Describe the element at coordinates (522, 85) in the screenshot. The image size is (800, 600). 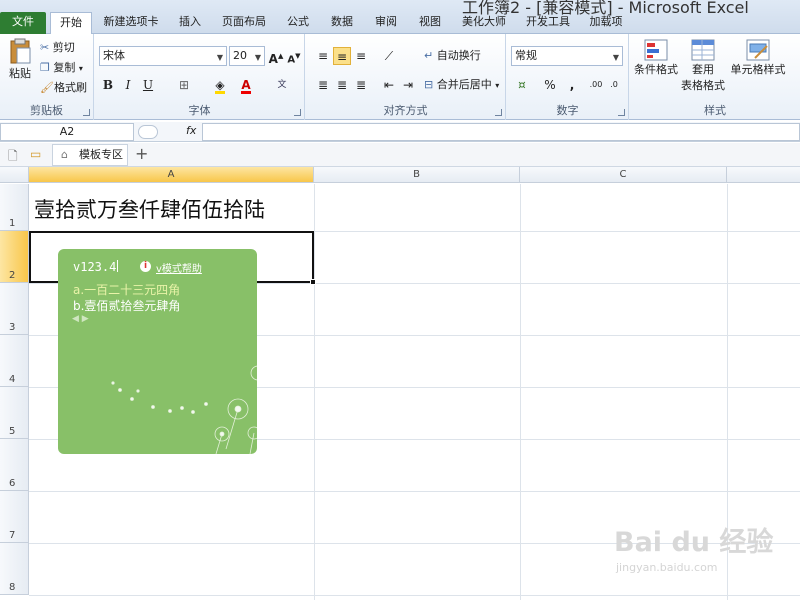
I see `currency-button: ¤` at that location.